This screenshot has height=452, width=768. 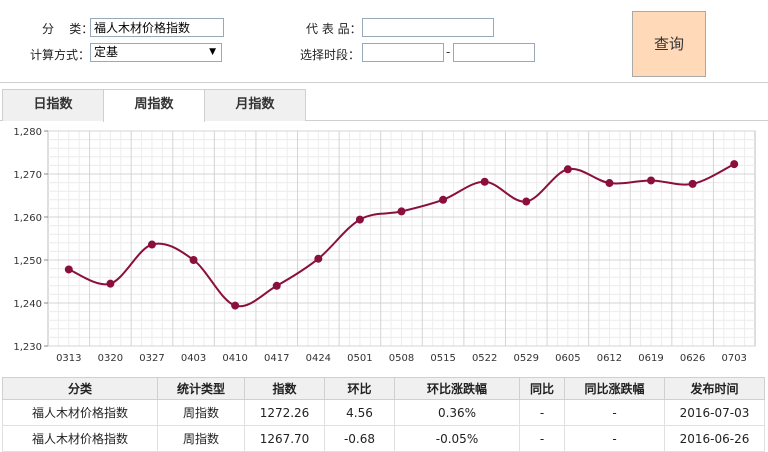 What do you see at coordinates (359, 438) in the screenshot?
I see `cell-mom: -0.68` at bounding box center [359, 438].